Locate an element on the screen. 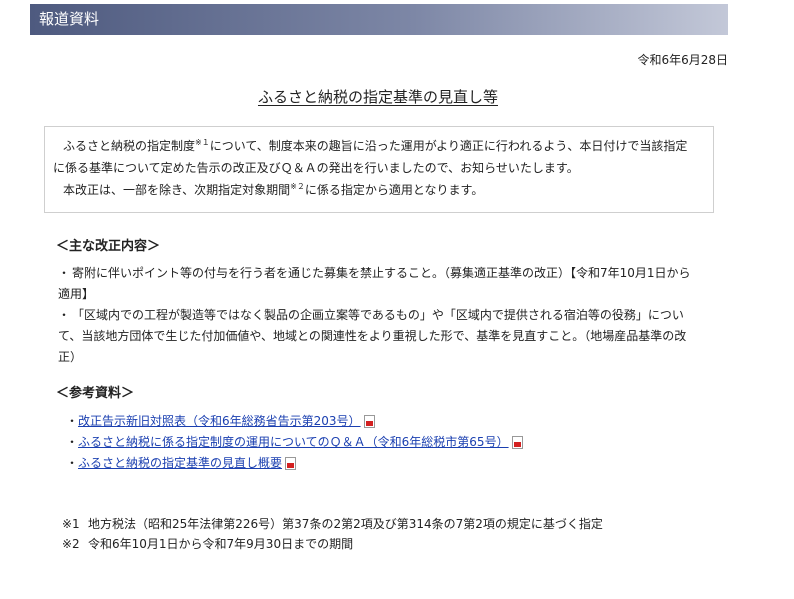  footnote-2: ※2 令和6年10月1日から令和7年9月30日までの期間 is located at coordinates (207, 543).